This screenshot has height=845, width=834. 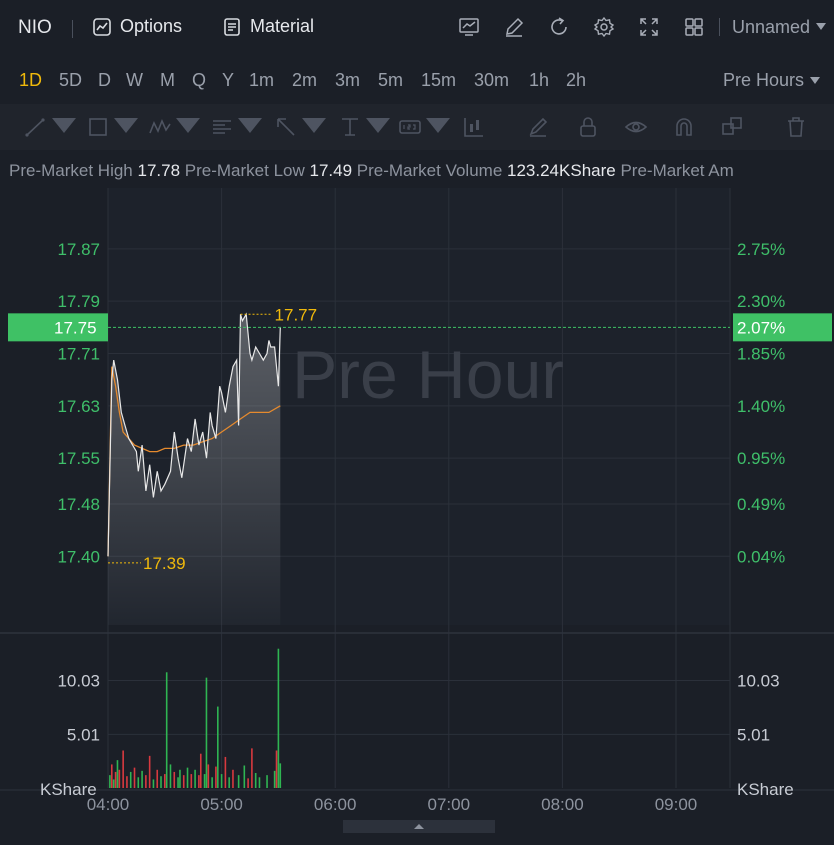 I want to click on panel-resize-handle, so click(x=419, y=826).